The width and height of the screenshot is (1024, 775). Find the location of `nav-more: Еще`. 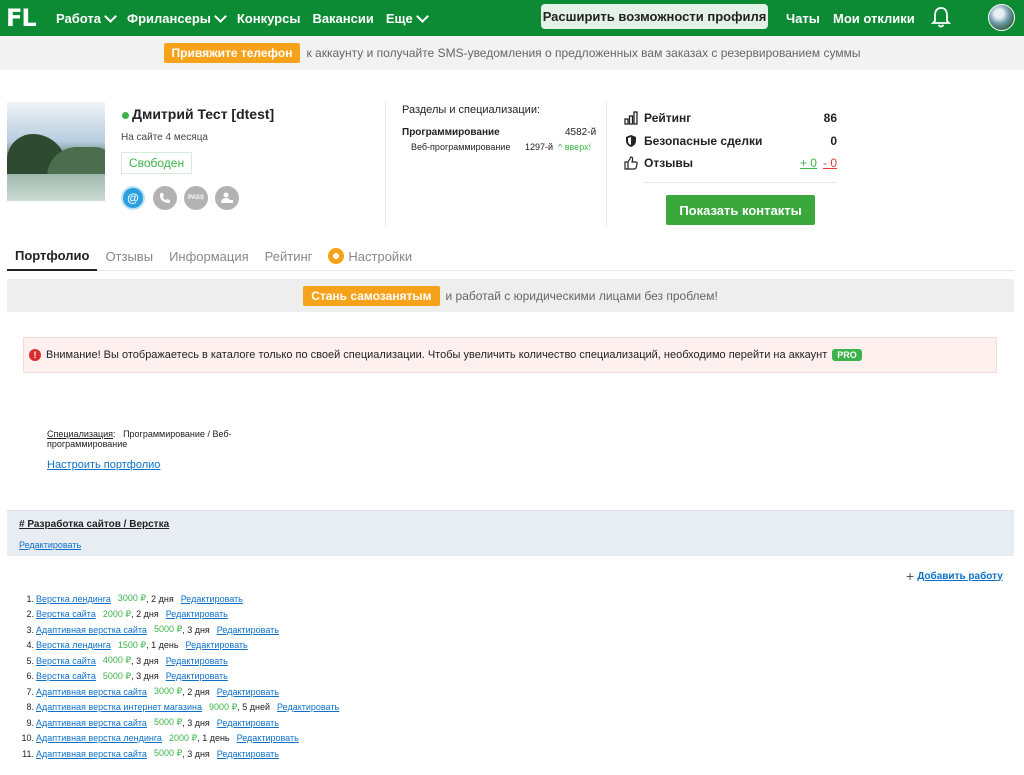

nav-more: Еще is located at coordinates (407, 17).